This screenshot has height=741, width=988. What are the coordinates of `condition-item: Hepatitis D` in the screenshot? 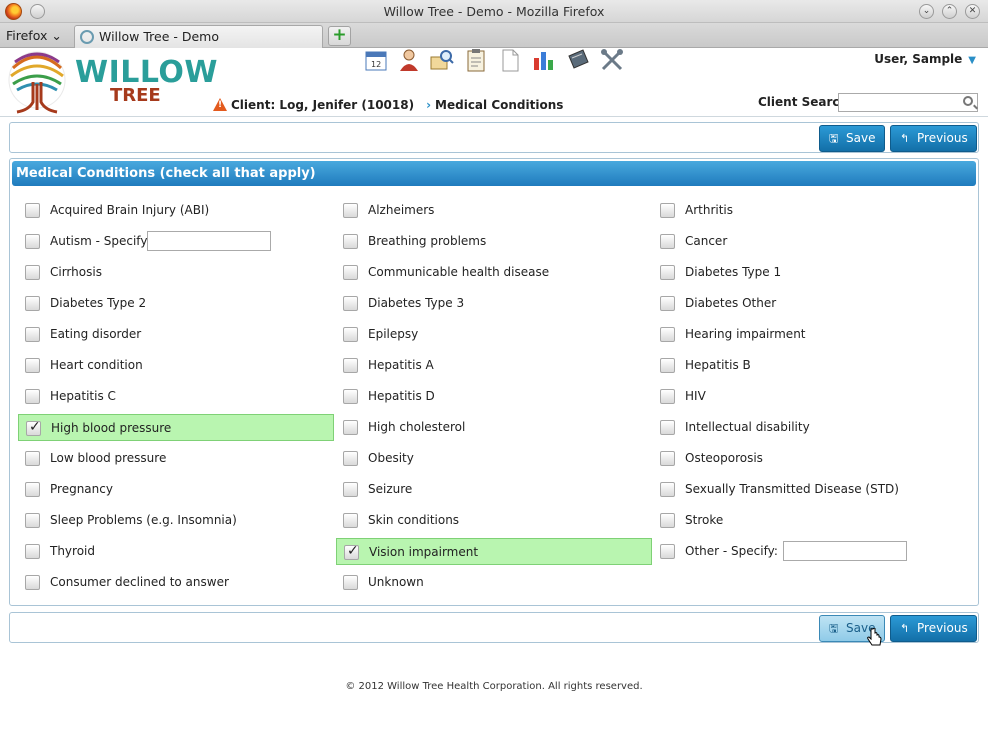 It's located at (494, 396).